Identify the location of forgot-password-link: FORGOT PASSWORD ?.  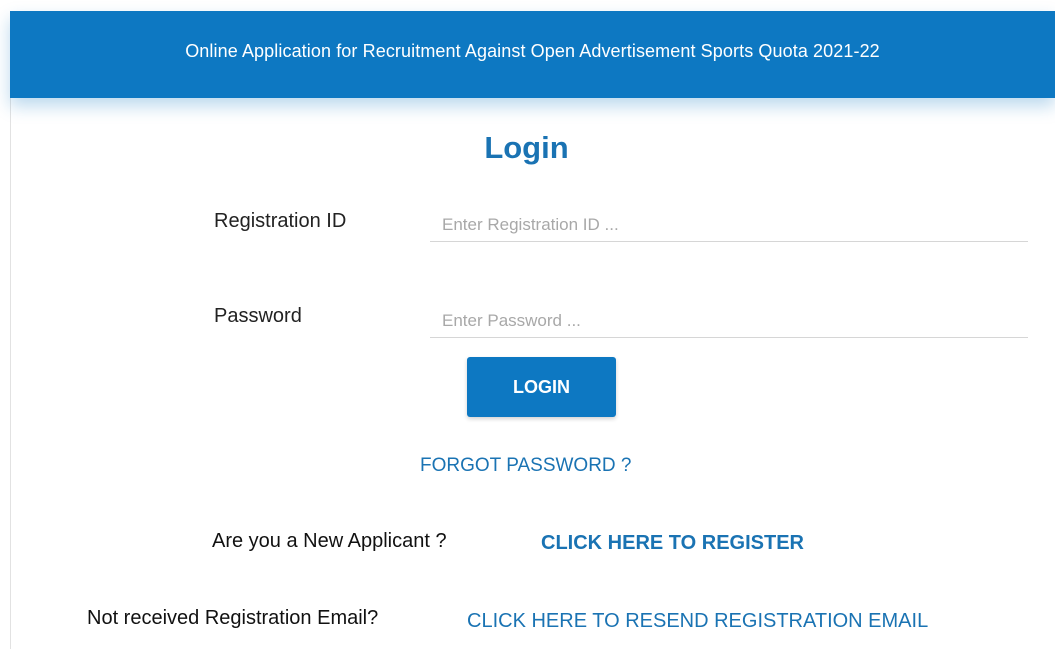
(526, 466).